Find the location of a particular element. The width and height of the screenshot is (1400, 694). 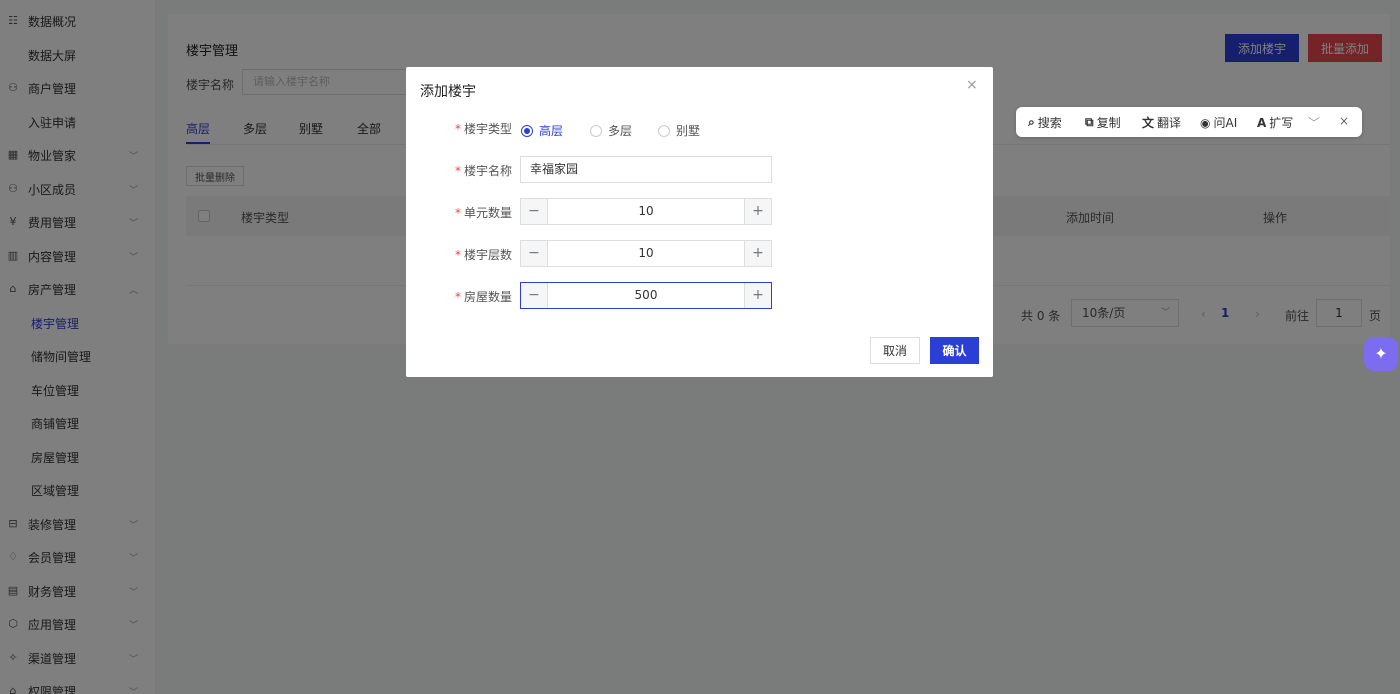

assistant-icon: ✦ is located at coordinates (1381, 354).